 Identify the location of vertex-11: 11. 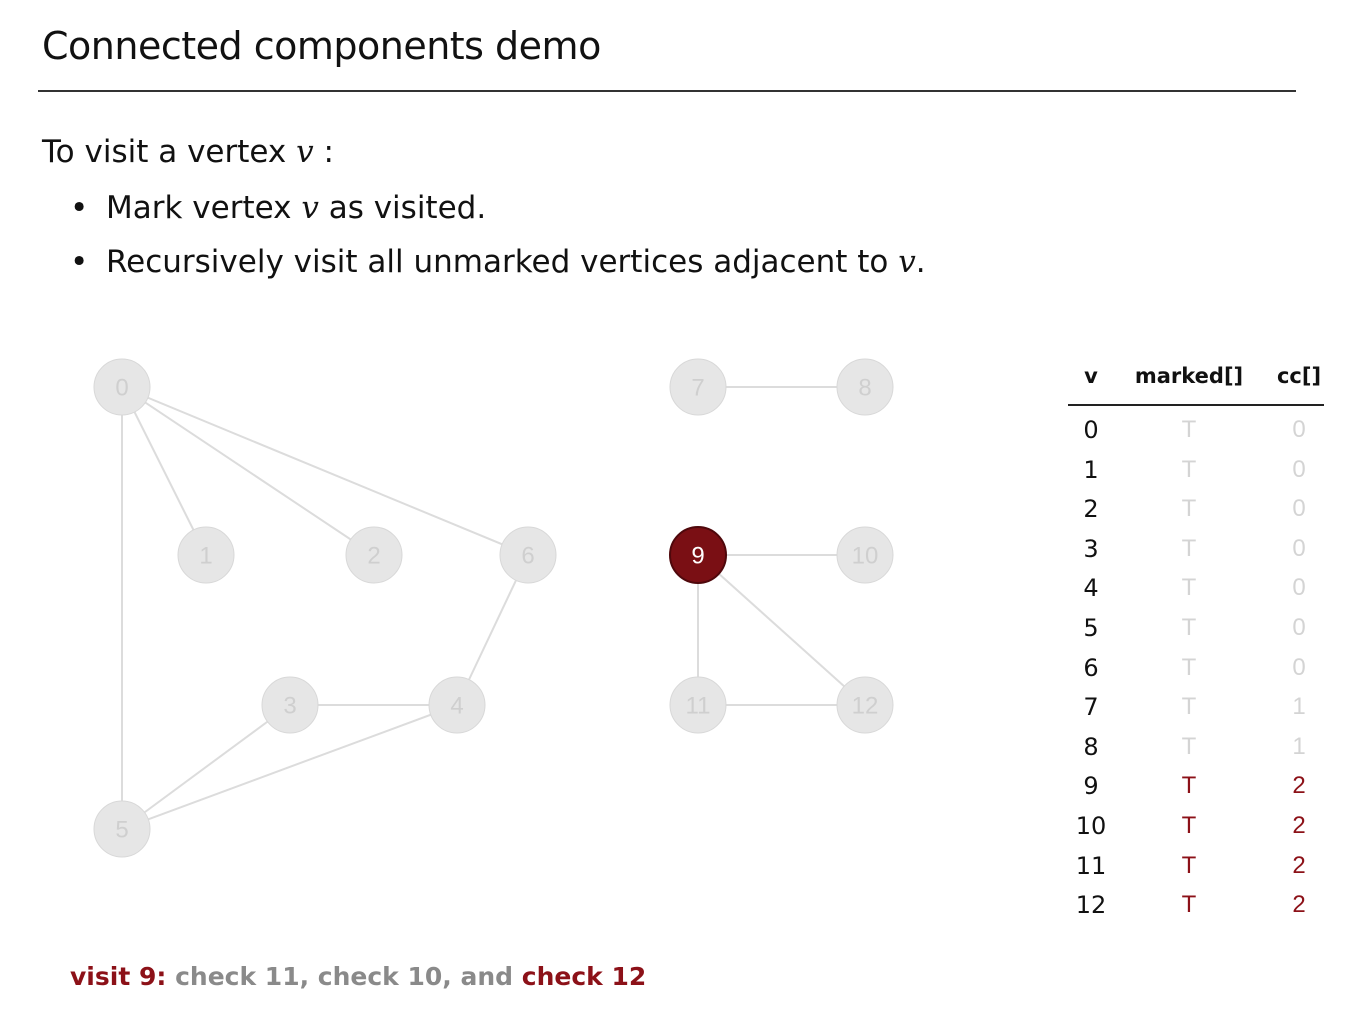
(698, 705).